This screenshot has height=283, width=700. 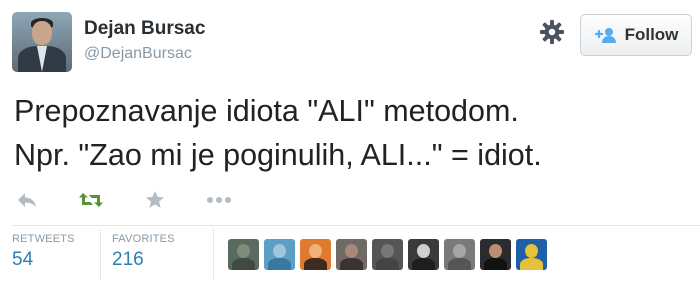 I want to click on reply-icon, so click(x=27, y=200).